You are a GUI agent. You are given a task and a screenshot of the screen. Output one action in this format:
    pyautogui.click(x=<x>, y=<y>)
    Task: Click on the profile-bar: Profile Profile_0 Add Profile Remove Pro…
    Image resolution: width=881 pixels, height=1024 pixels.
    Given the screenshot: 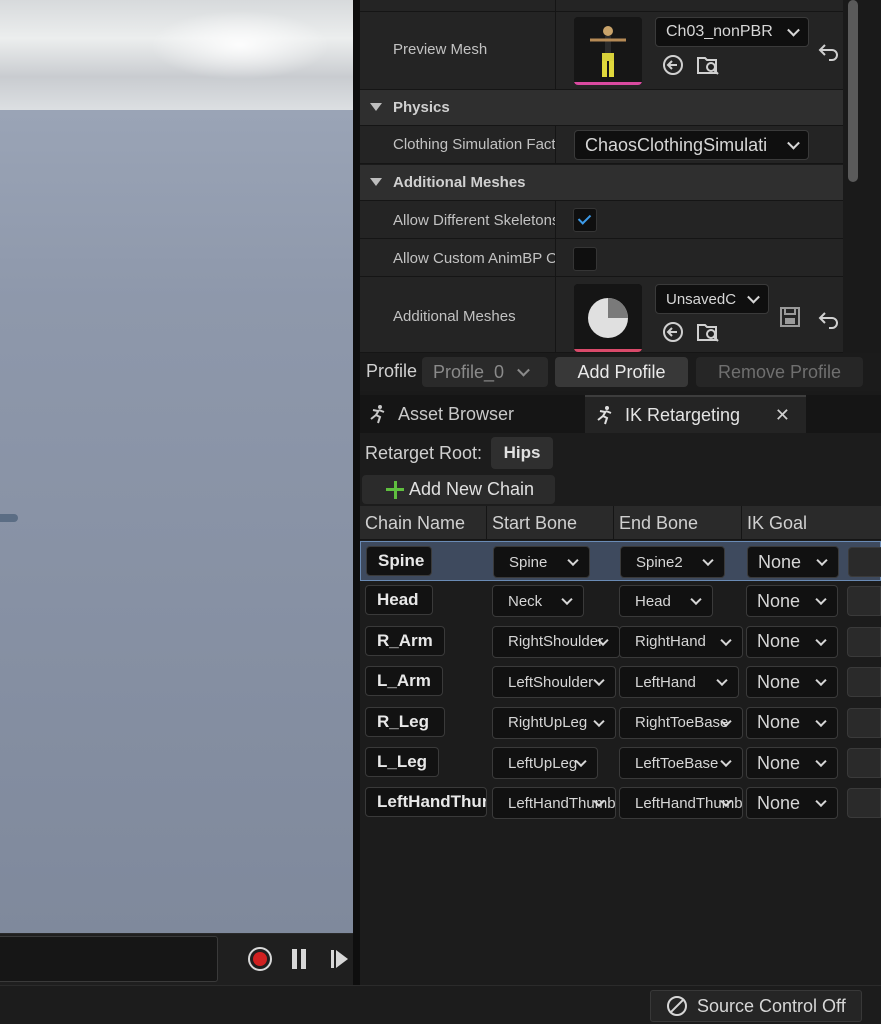 What is the action you would take?
    pyautogui.click(x=620, y=372)
    